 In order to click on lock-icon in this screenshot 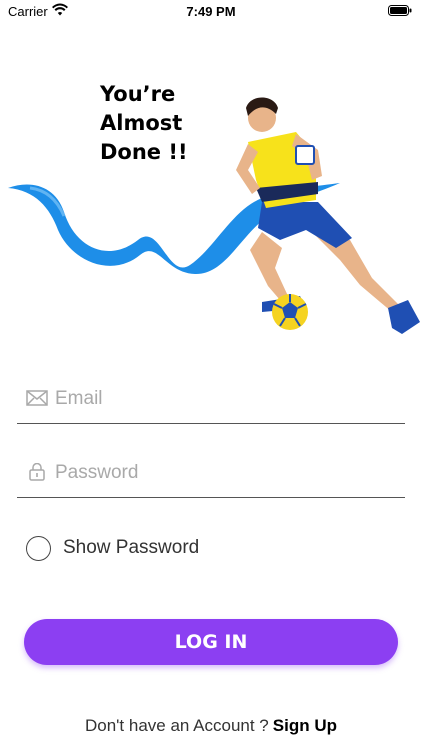, I will do `click(37, 472)`.